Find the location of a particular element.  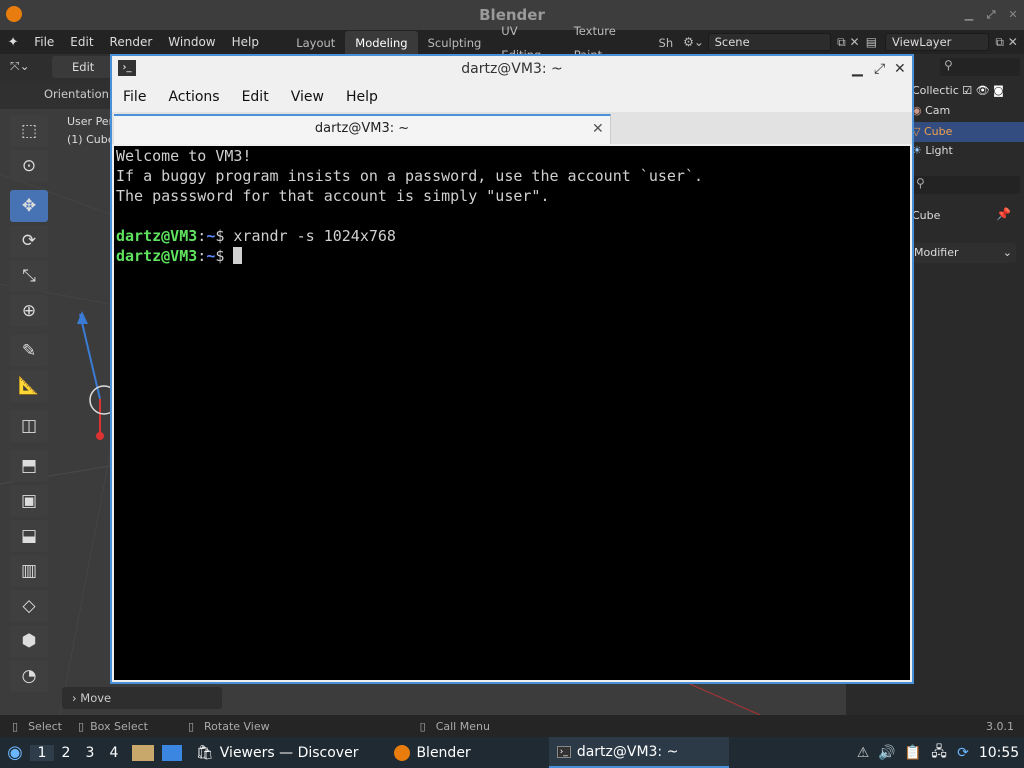

status-call-menu: Call Menu is located at coordinates (462, 726).